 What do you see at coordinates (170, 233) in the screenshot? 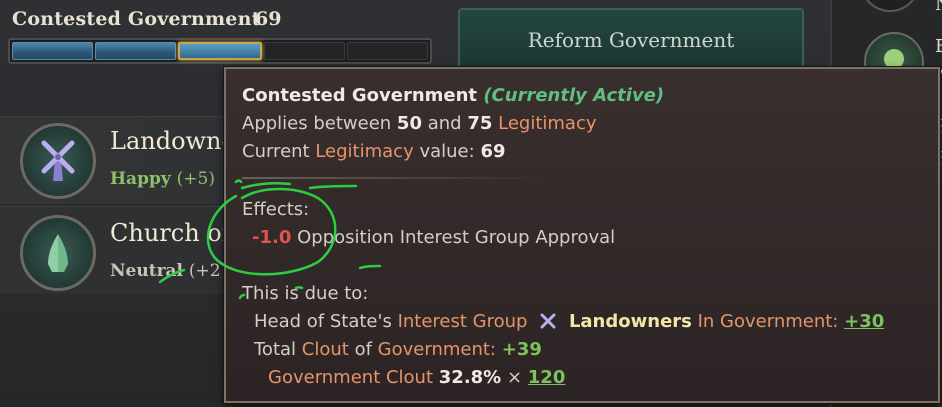
I see `interest-group-name: Church of` at bounding box center [170, 233].